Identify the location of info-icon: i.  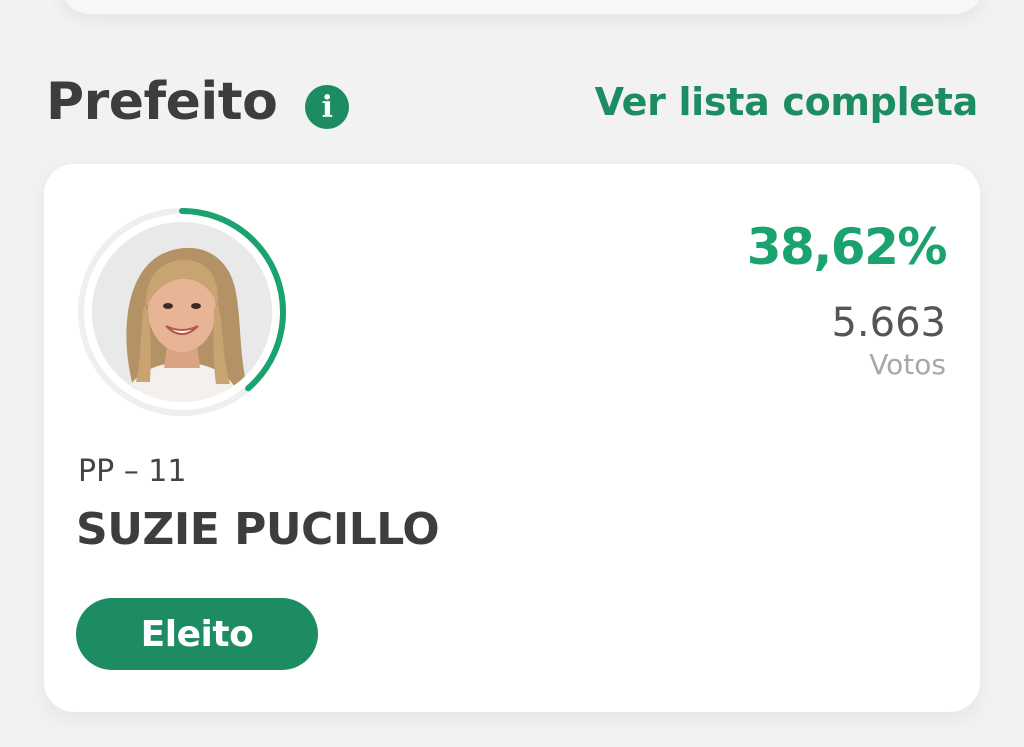
(327, 107).